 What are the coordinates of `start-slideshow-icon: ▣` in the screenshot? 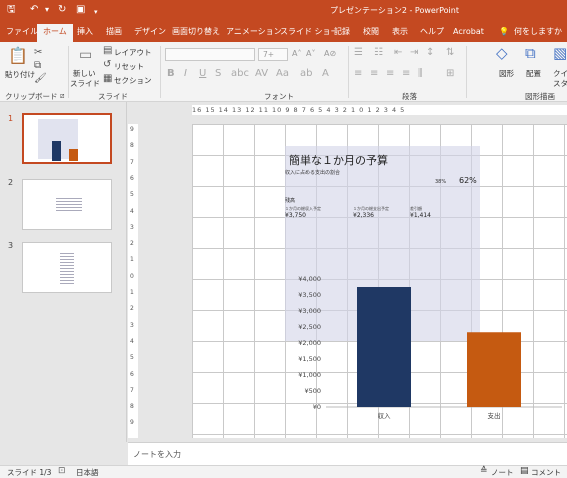 It's located at (80, 10).